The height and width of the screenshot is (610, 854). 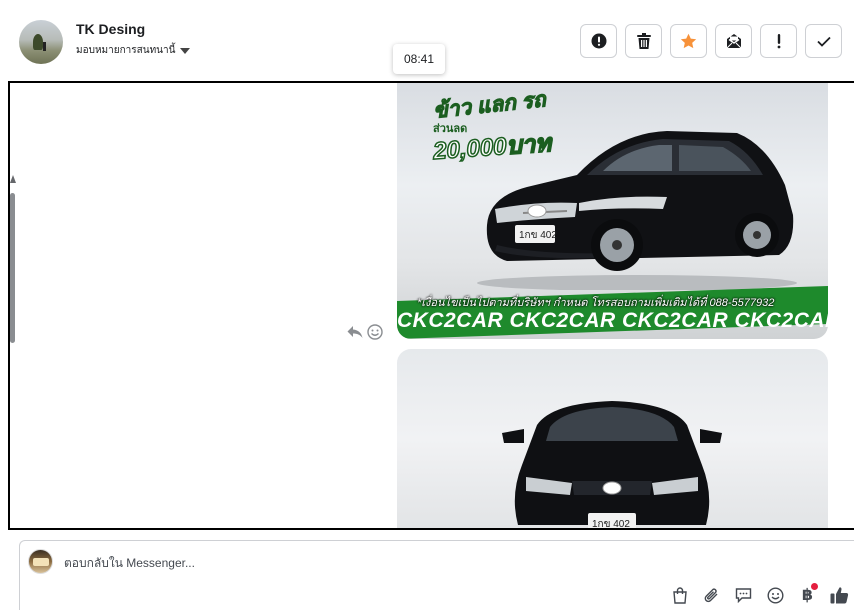 I want to click on contact-avatar, so click(x=41, y=42).